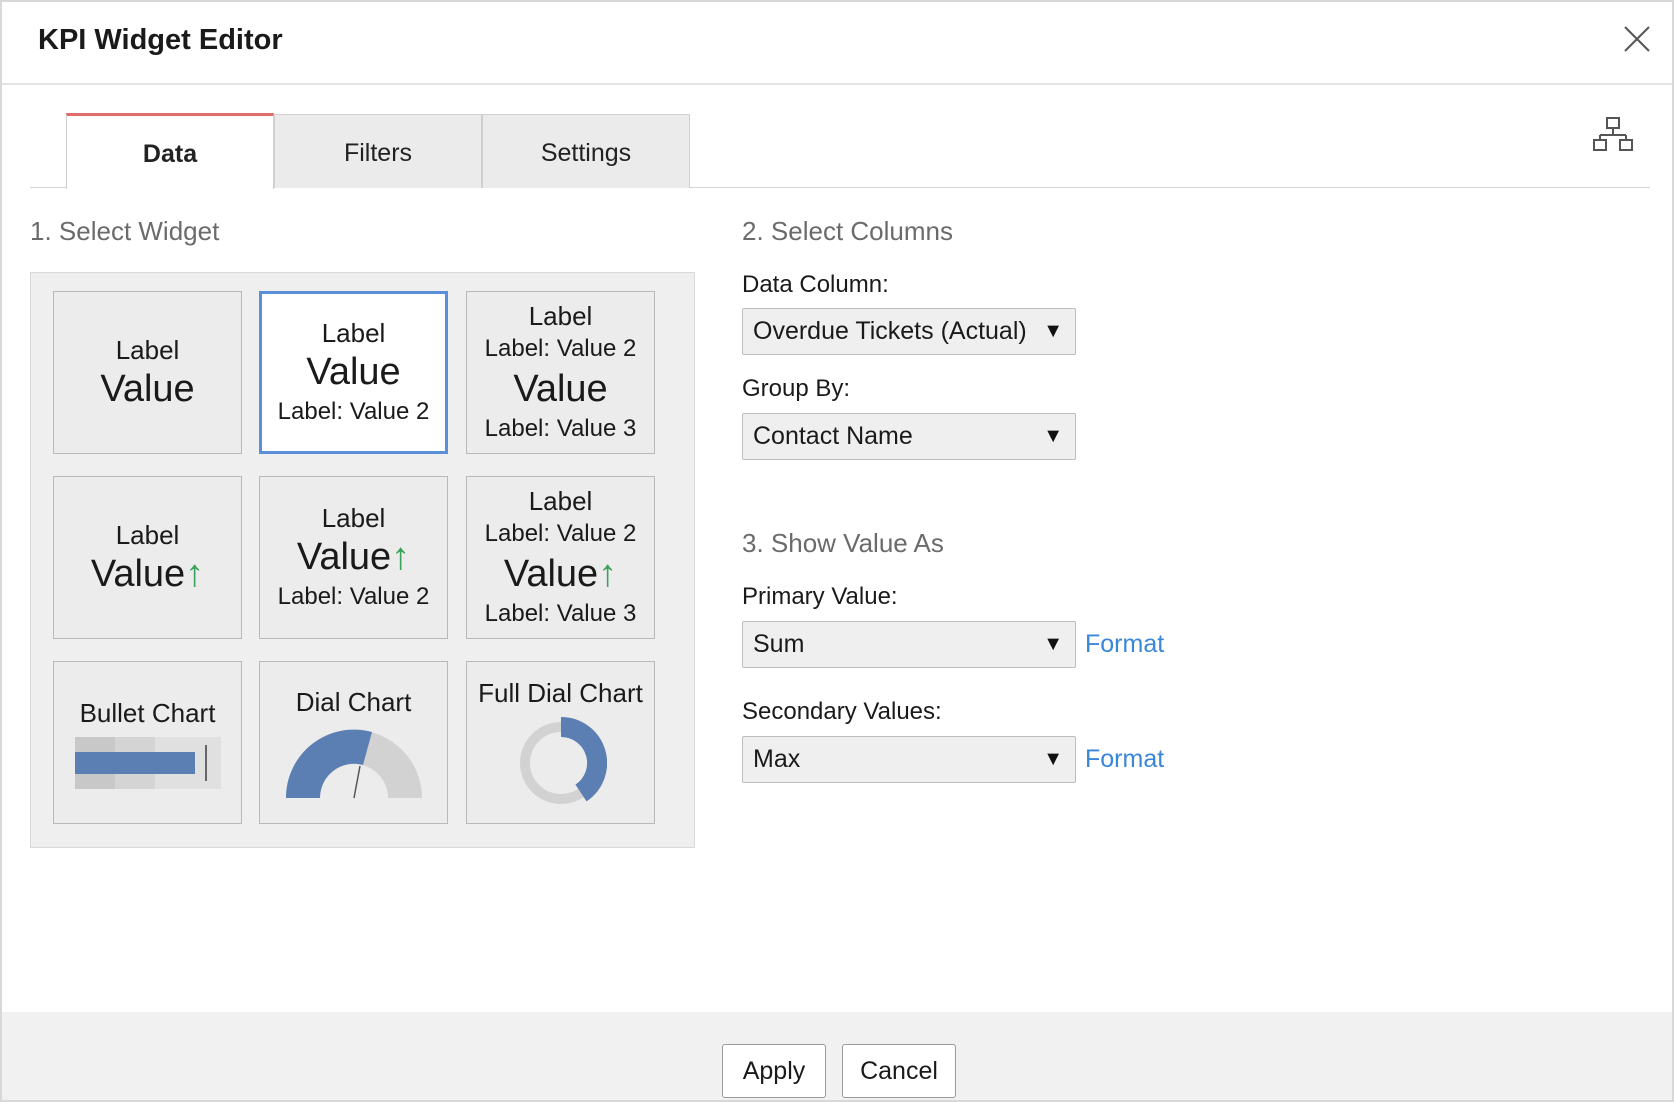  I want to click on data-column-label: Data Column:, so click(815, 284).